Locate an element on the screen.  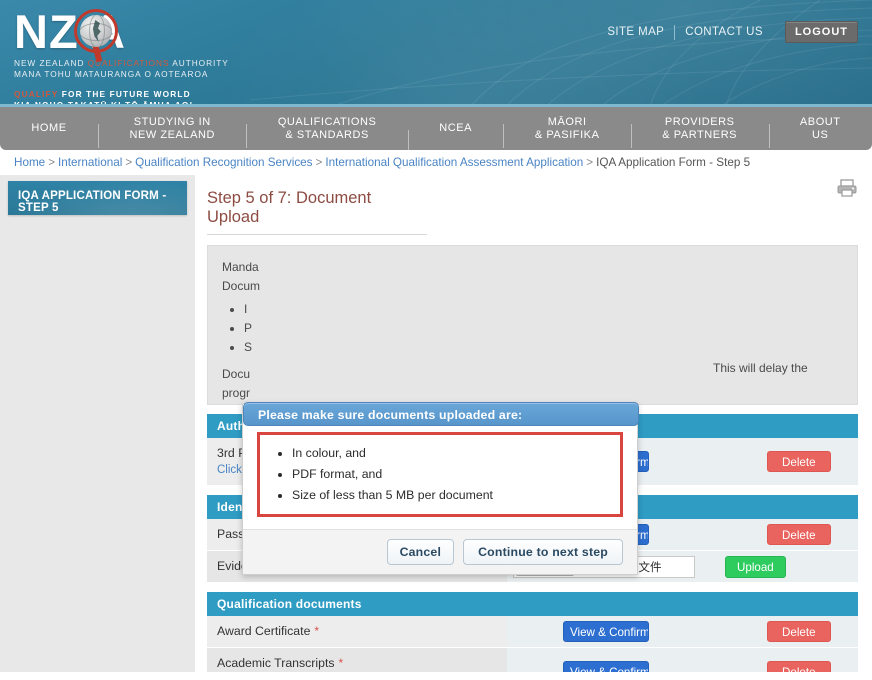
nav-label: QUALIFICATIONS is located at coordinates (327, 122).